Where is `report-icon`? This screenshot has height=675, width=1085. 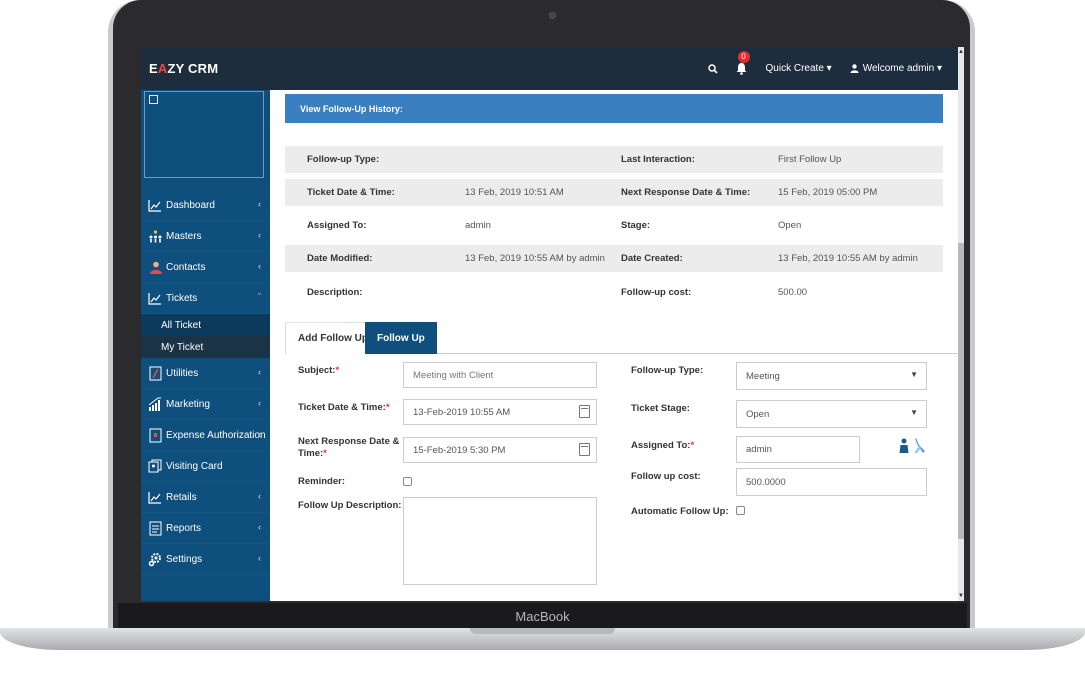
report-icon is located at coordinates (155, 528).